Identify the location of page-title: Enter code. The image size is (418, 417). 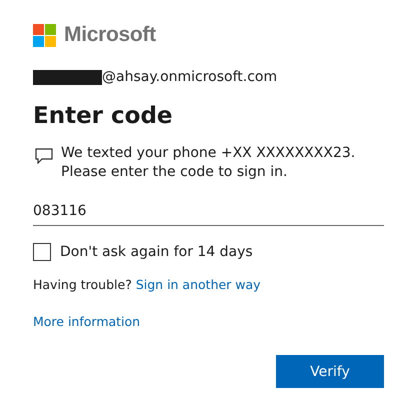
(103, 116).